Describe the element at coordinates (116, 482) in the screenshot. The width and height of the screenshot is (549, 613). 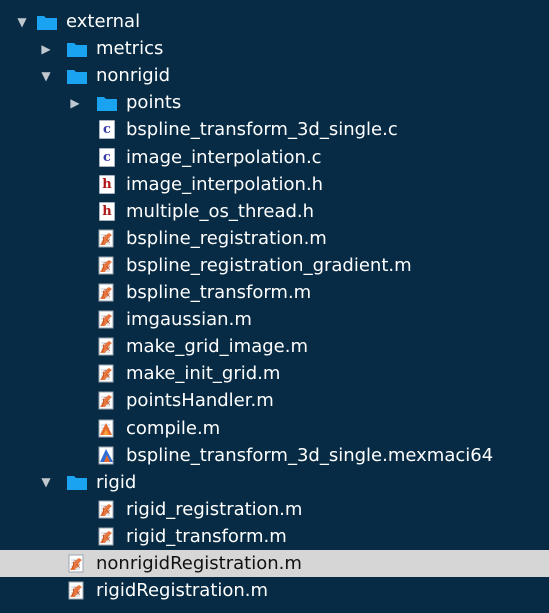
I see `tree-item-label: rigid` at that location.